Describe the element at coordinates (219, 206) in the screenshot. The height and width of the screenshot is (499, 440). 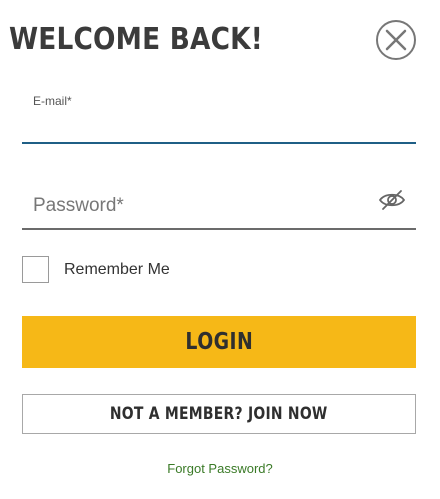
I see `password-field` at that location.